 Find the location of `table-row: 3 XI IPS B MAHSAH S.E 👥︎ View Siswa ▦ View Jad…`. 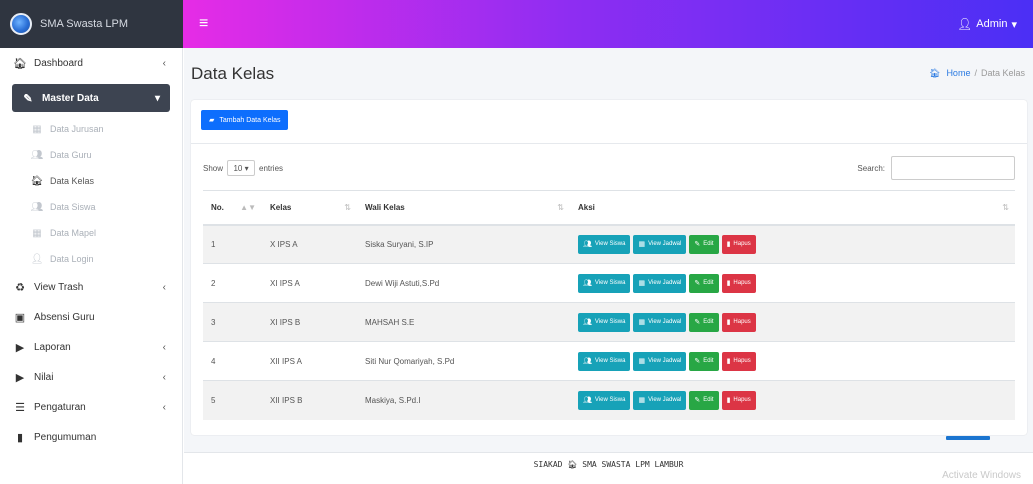

table-row: 3 XI IPS B MAHSAH S.E 👥︎ View Siswa ▦ View Jad… is located at coordinates (609, 322).